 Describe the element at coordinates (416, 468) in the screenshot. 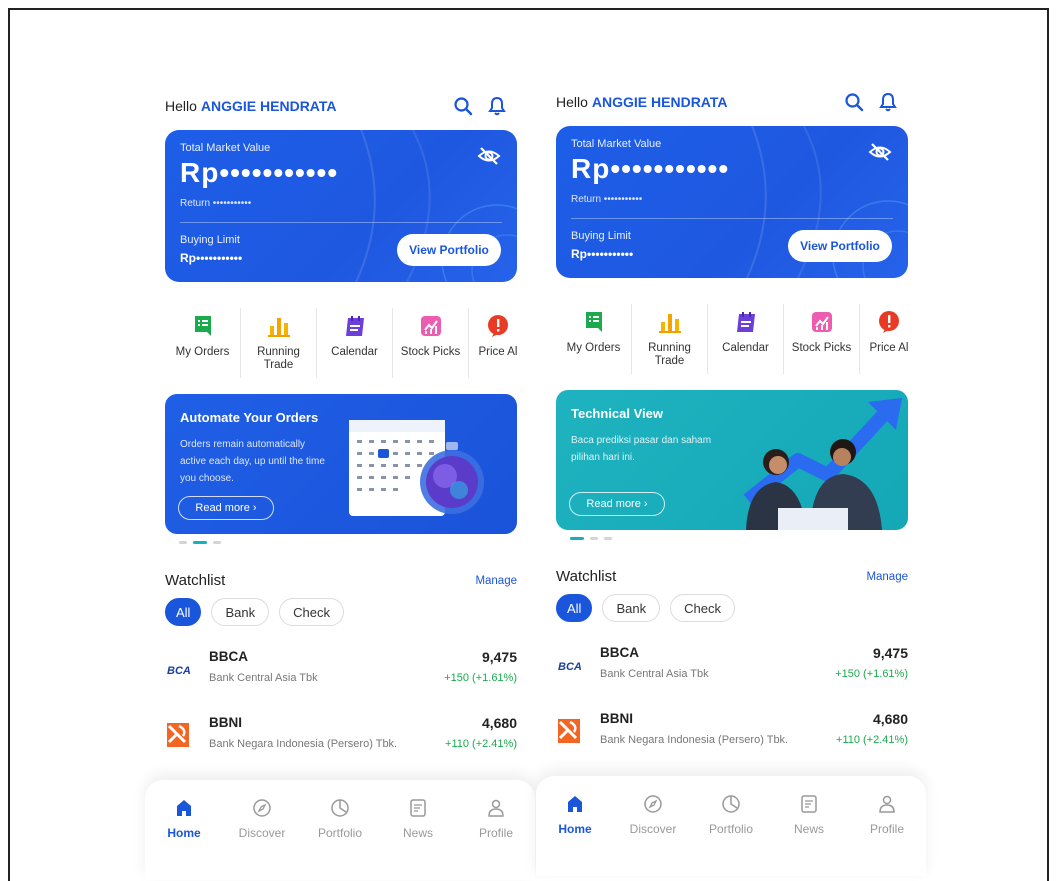

I see `calendar-stopwatch-illustration` at that location.